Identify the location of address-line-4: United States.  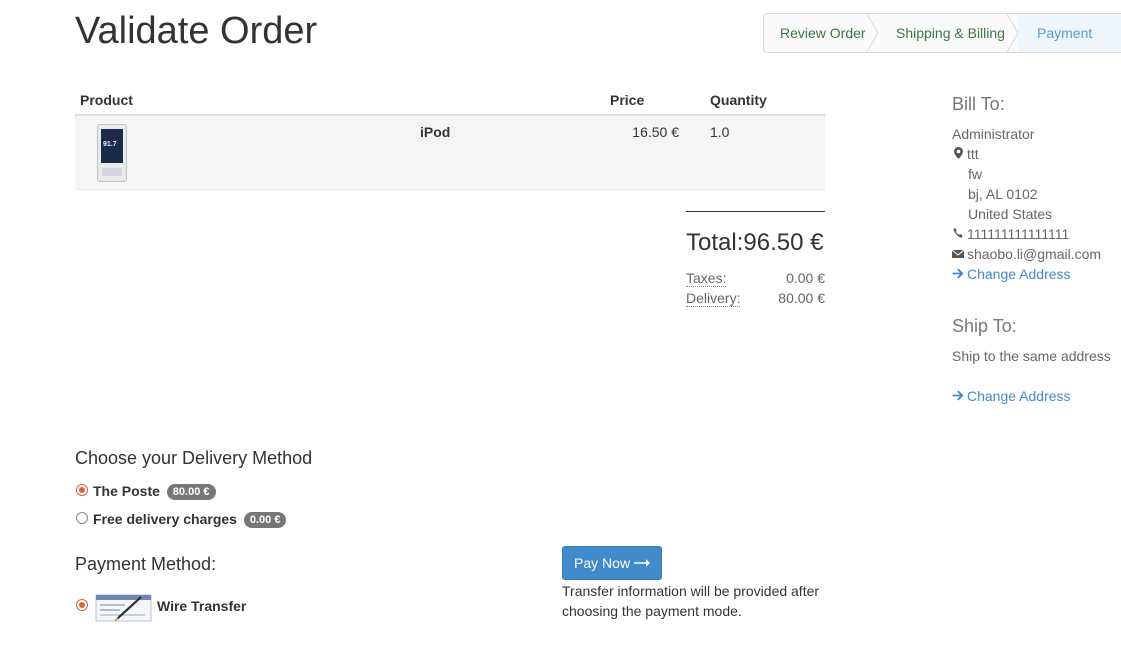
(1010, 214).